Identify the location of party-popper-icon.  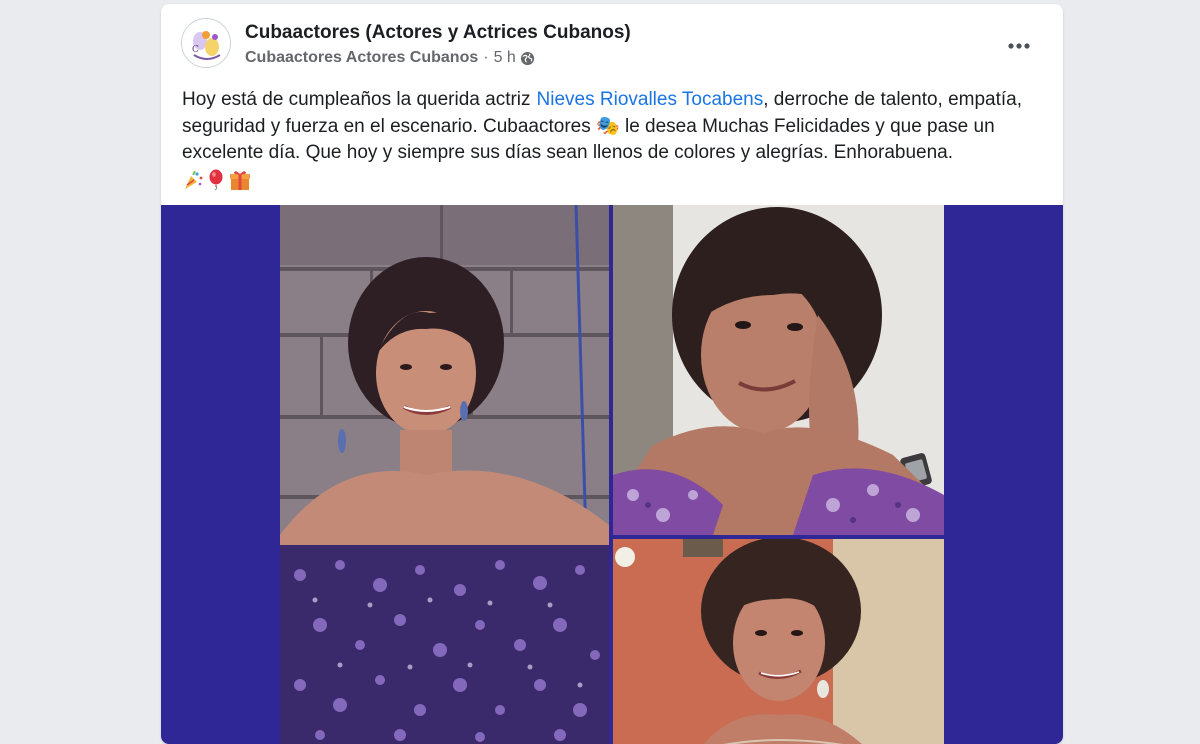
(194, 179).